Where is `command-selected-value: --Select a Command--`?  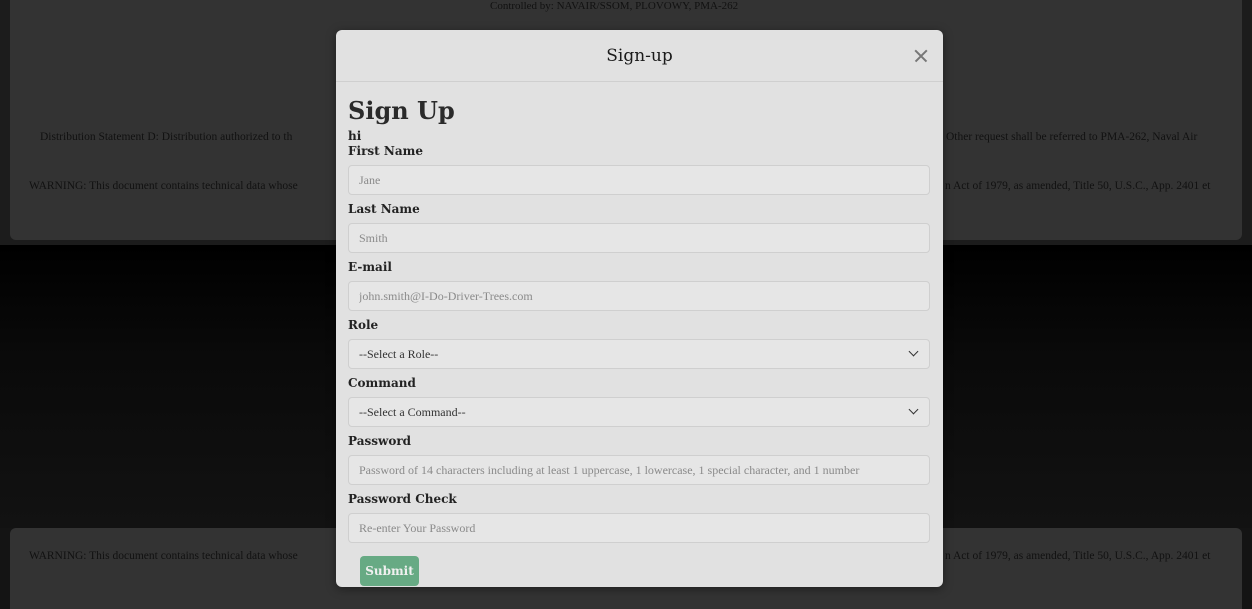
command-selected-value: --Select a Command-- is located at coordinates (412, 412).